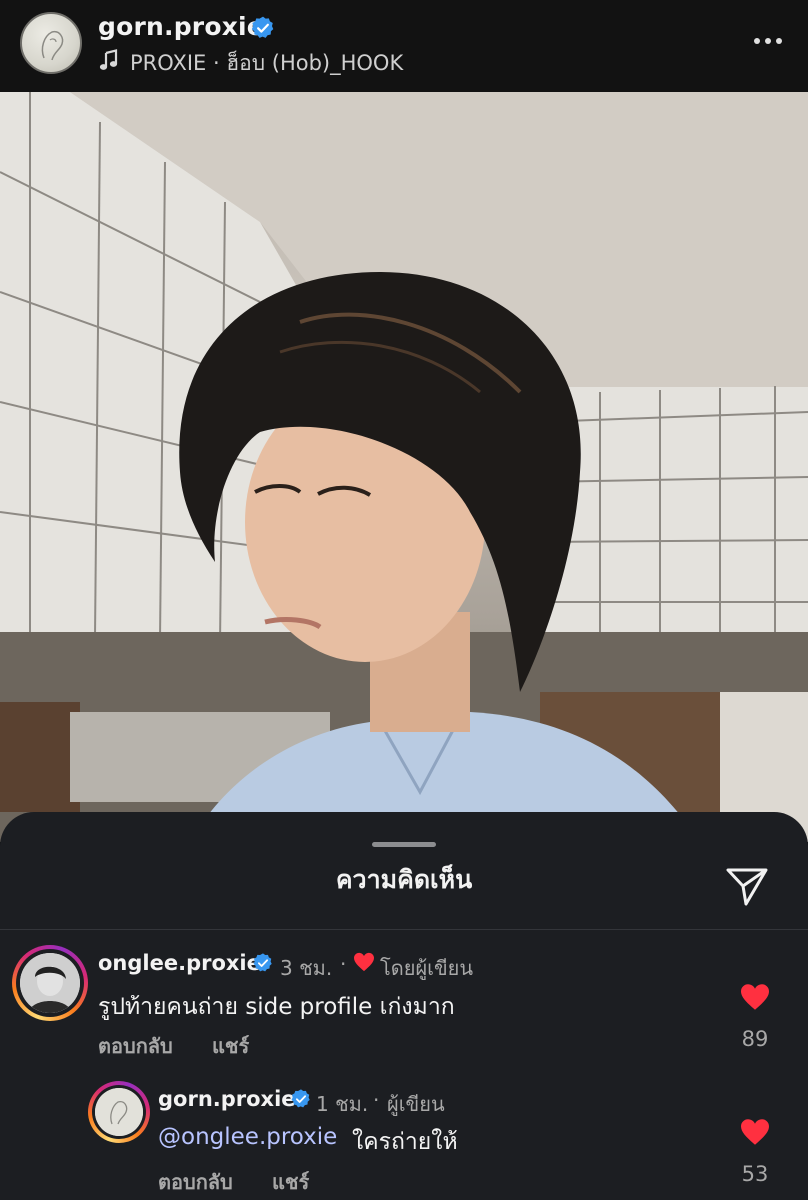 The width and height of the screenshot is (808, 1200). I want to click on share-button, so click(747, 886).